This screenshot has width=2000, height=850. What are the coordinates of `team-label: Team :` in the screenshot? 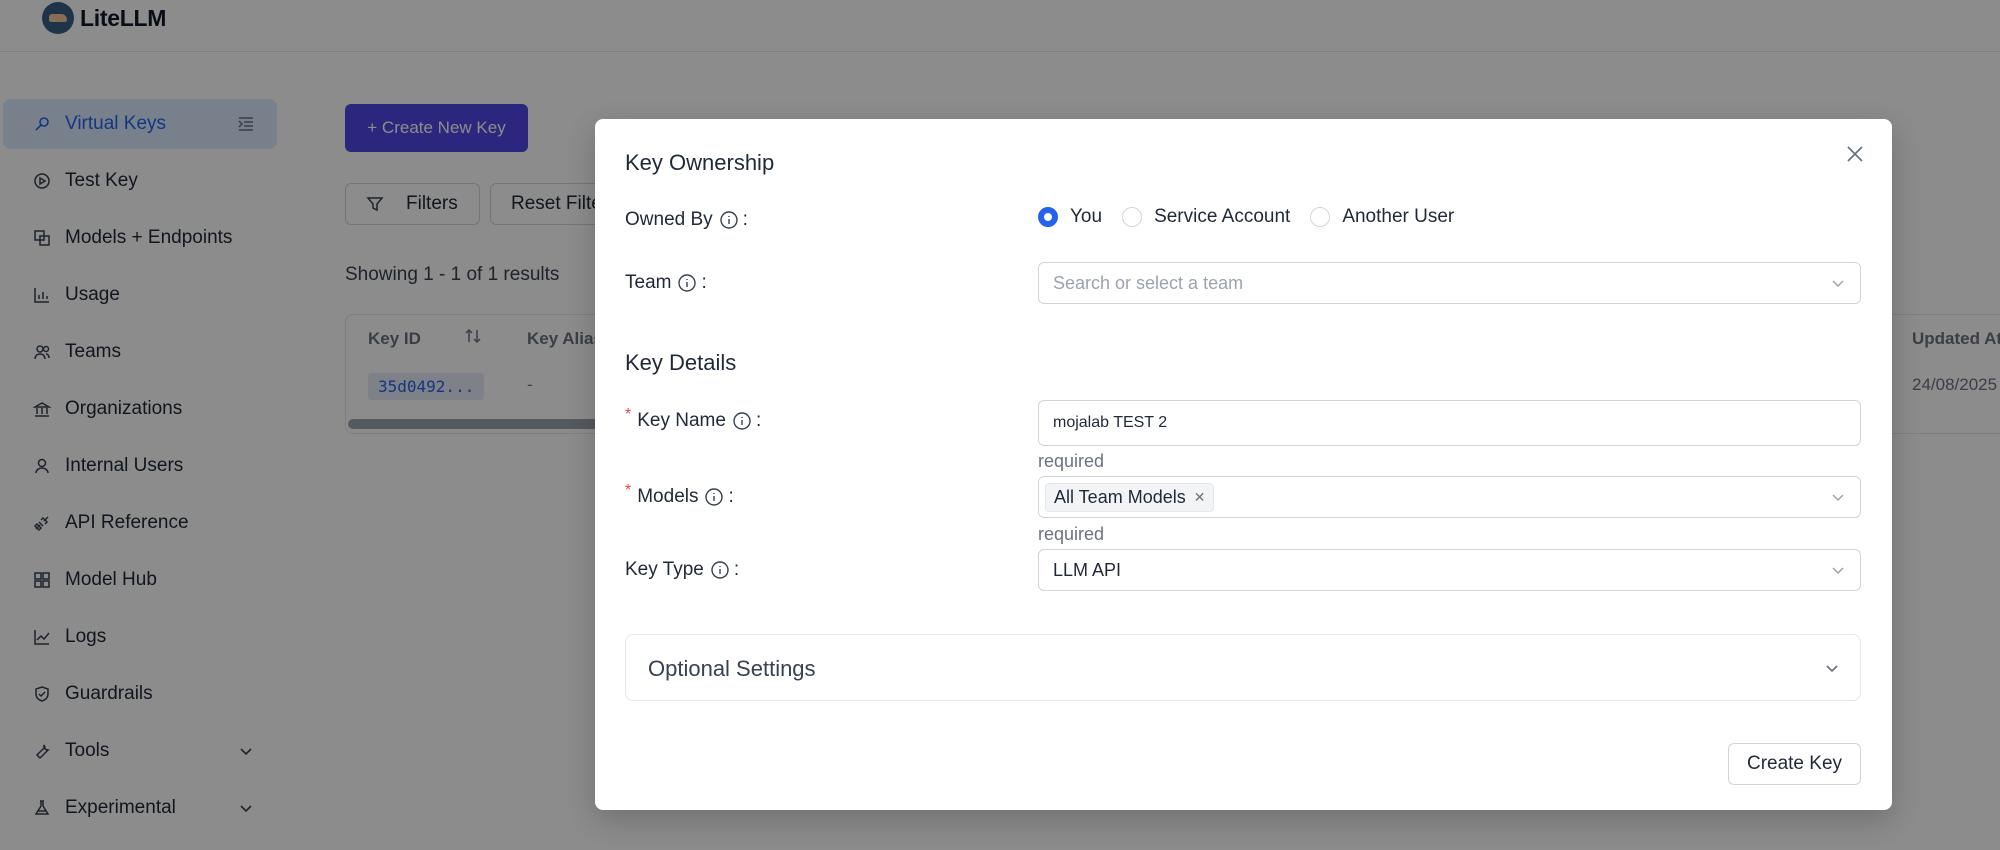 It's located at (666, 283).